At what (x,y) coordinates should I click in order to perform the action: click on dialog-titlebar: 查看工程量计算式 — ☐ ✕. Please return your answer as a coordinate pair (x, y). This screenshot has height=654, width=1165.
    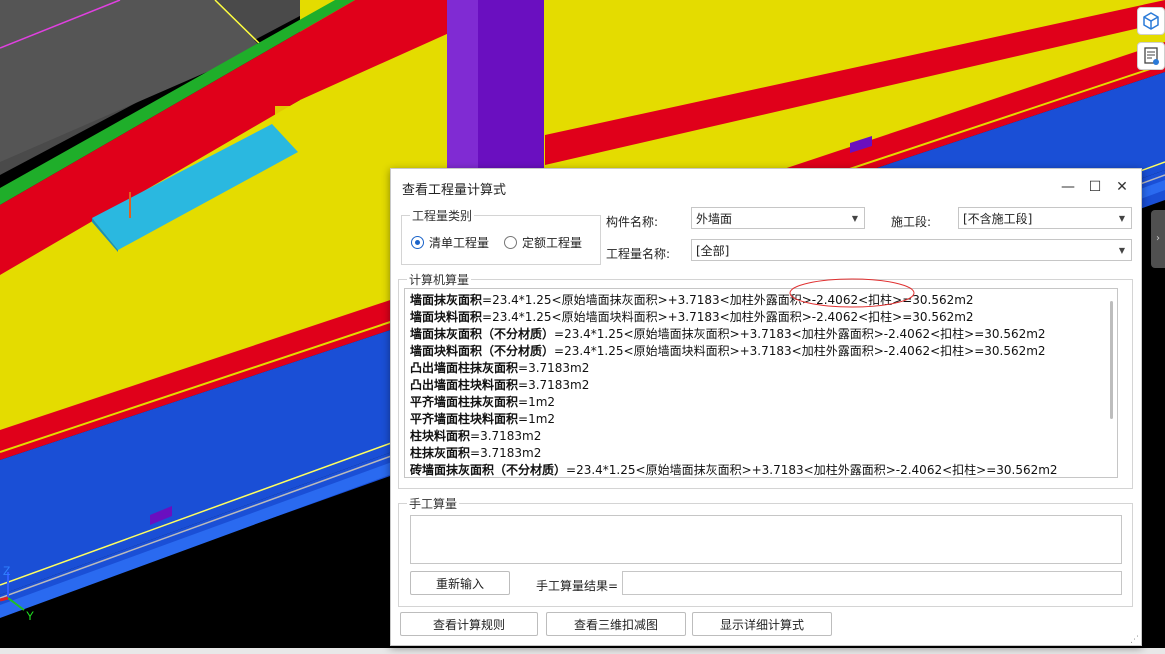
    Looking at the image, I should click on (766, 187).